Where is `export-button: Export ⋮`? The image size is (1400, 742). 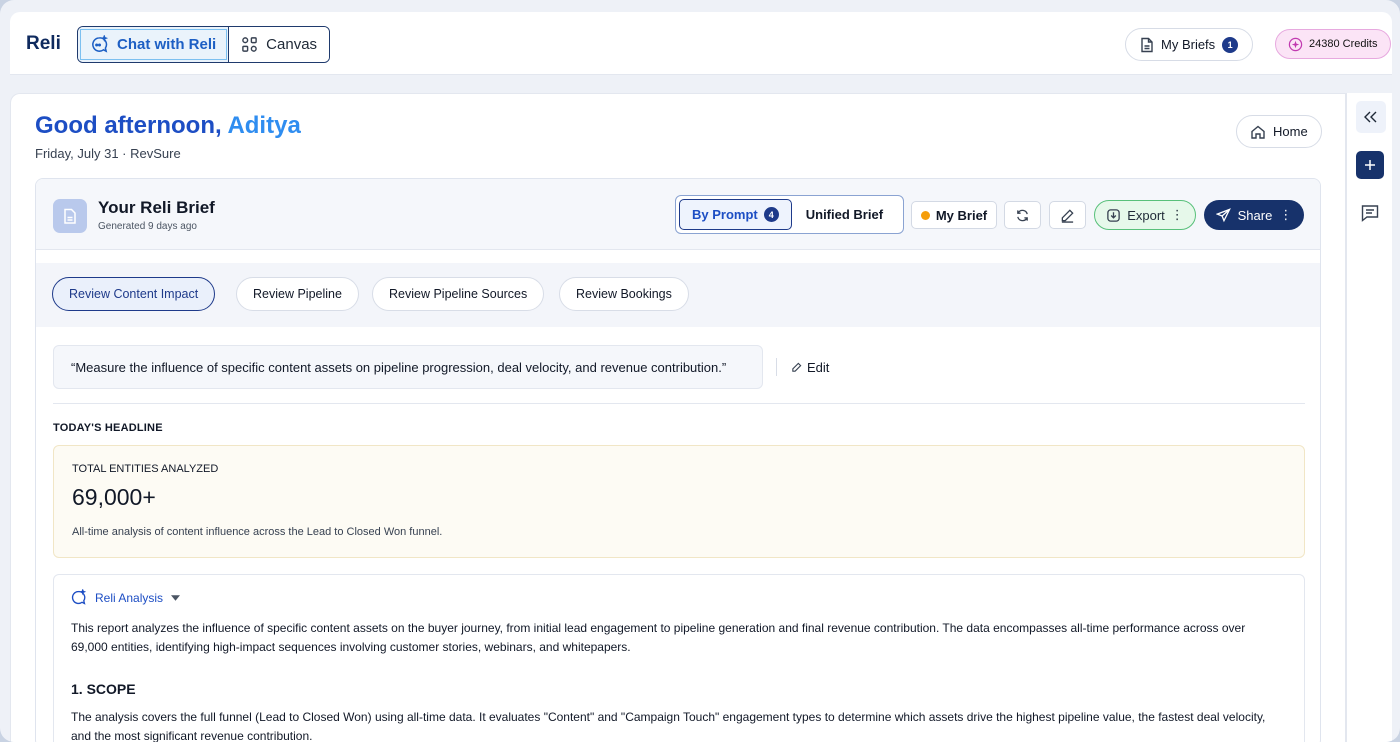 export-button: Export ⋮ is located at coordinates (1145, 215).